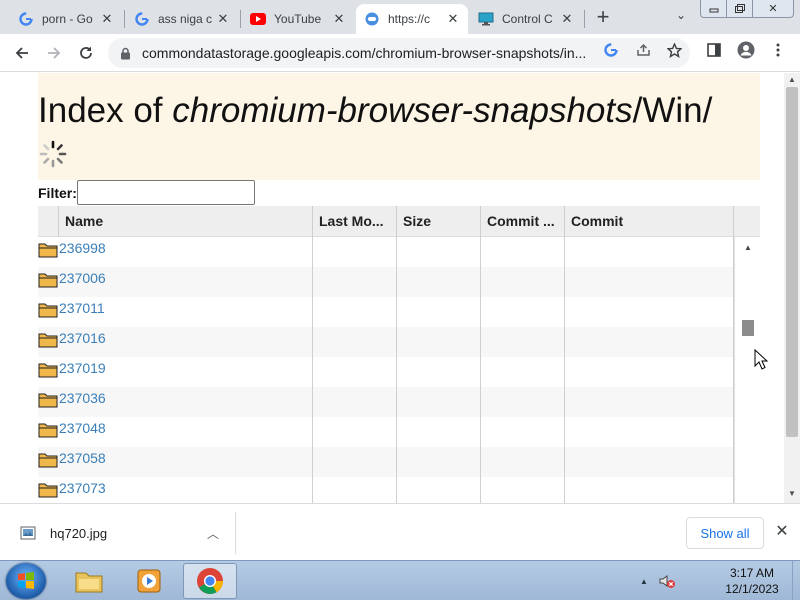  Describe the element at coordinates (385, 372) in the screenshot. I see `table-row: 237019` at that location.